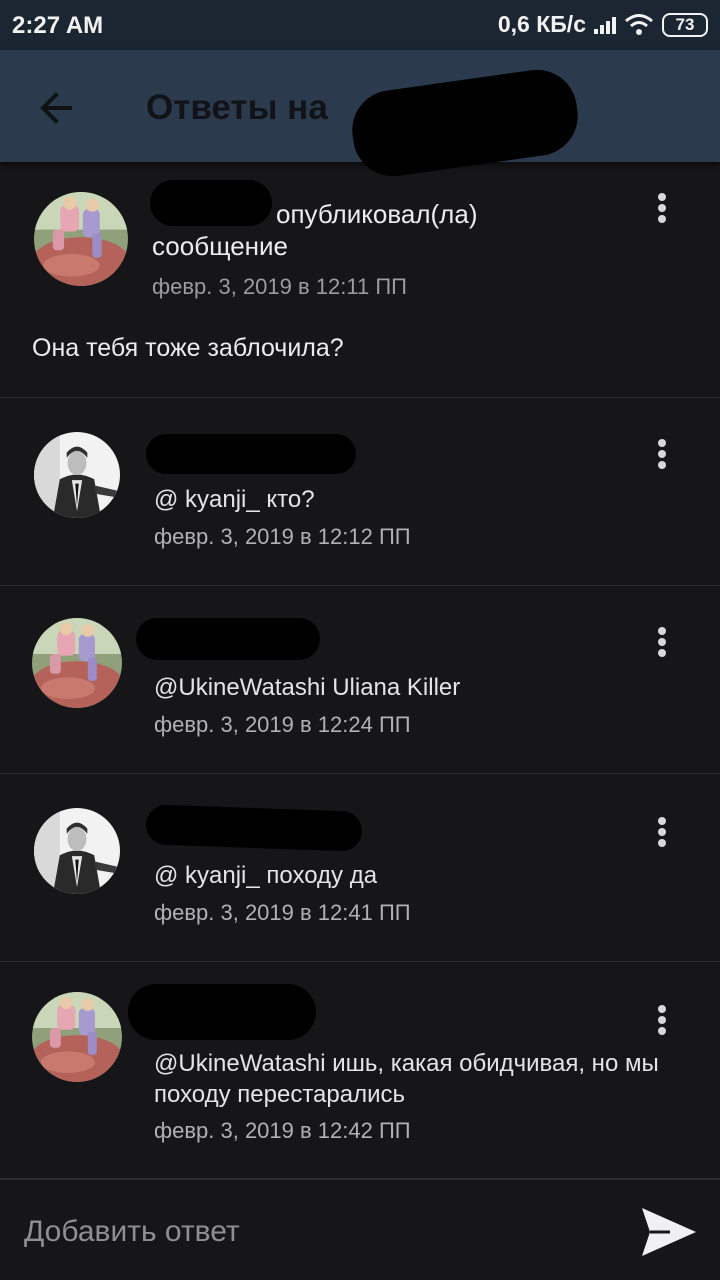  Describe the element at coordinates (237, 107) in the screenshot. I see `page-title: Ответы на` at that location.